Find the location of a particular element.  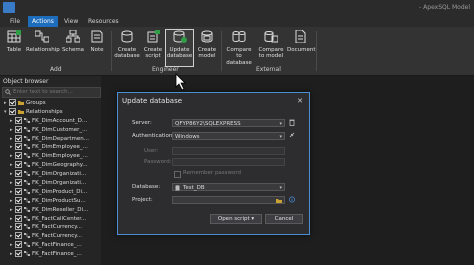

password-label: Password: is located at coordinates (158, 162).